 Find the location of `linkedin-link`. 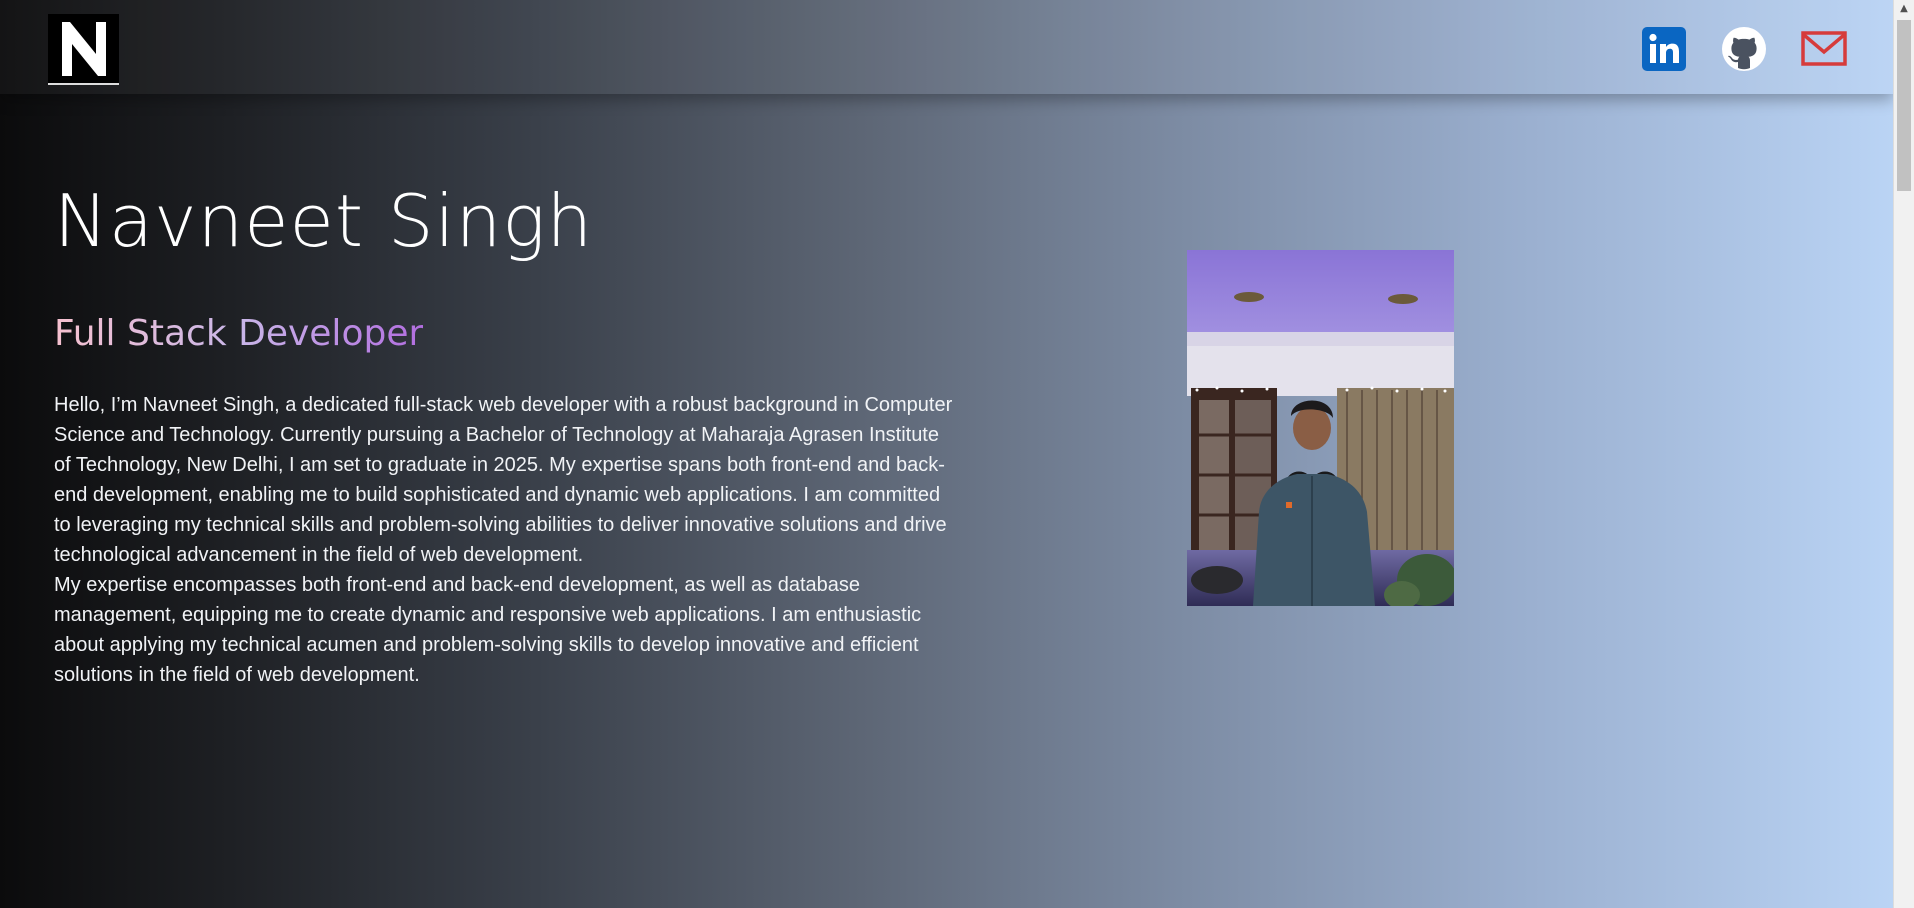

linkedin-link is located at coordinates (1664, 49).